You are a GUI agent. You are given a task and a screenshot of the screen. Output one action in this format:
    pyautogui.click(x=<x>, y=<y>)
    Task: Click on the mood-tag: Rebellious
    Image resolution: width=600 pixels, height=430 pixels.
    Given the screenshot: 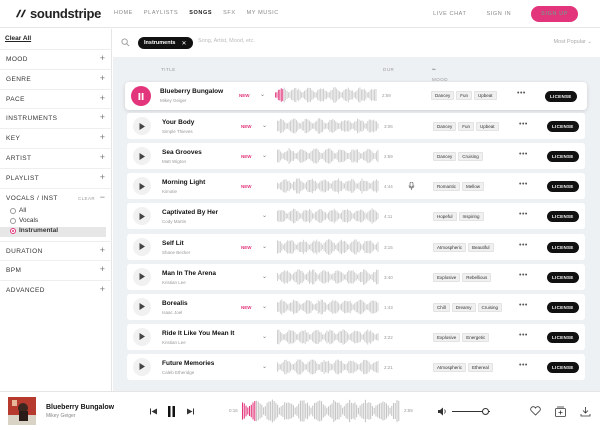 What is the action you would take?
    pyautogui.click(x=477, y=277)
    